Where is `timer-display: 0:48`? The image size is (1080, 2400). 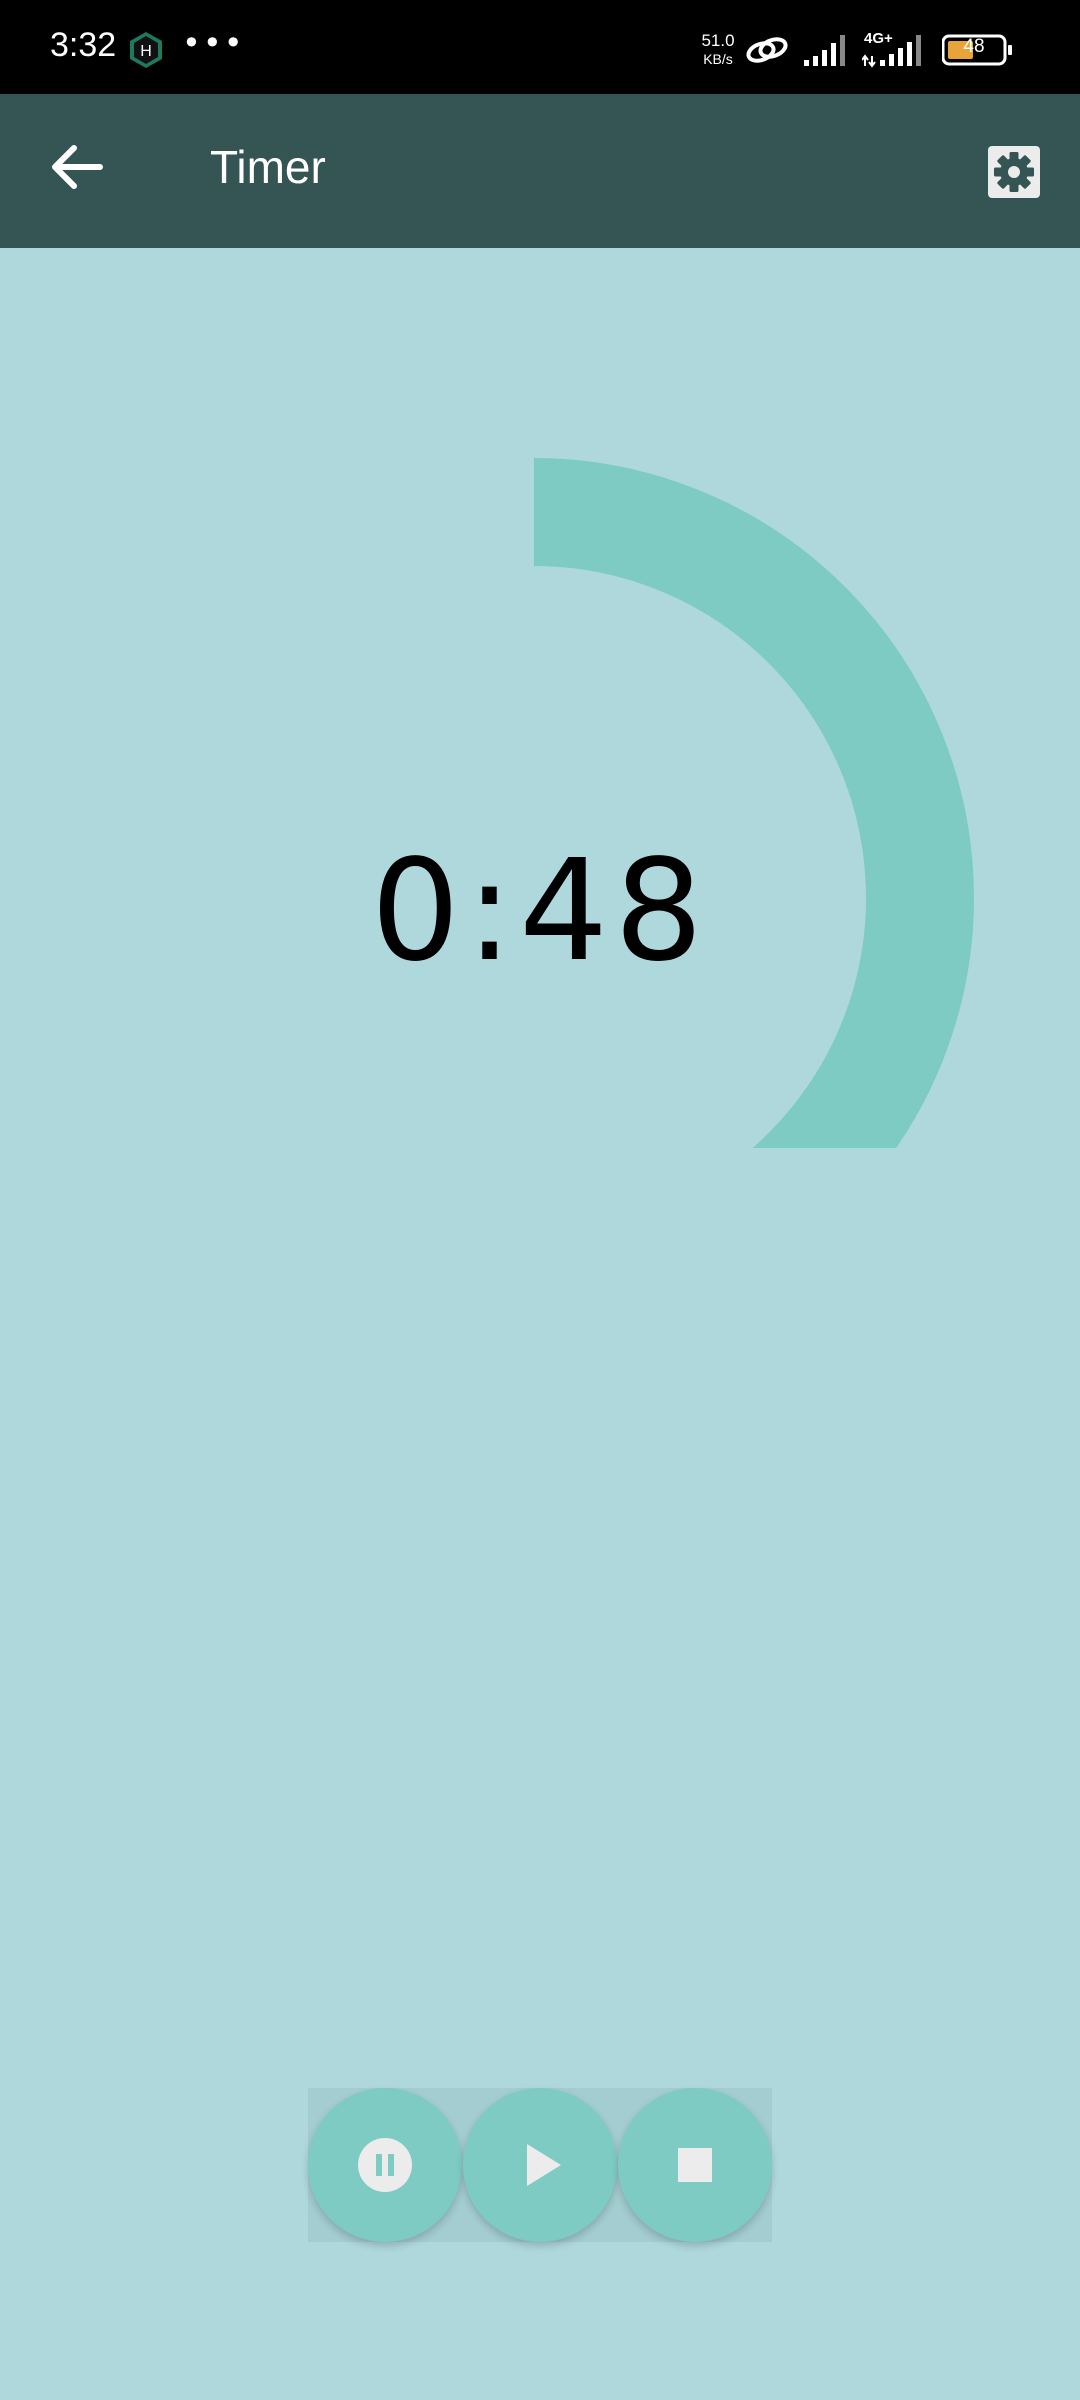
timer-display: 0:48 is located at coordinates (540, 911).